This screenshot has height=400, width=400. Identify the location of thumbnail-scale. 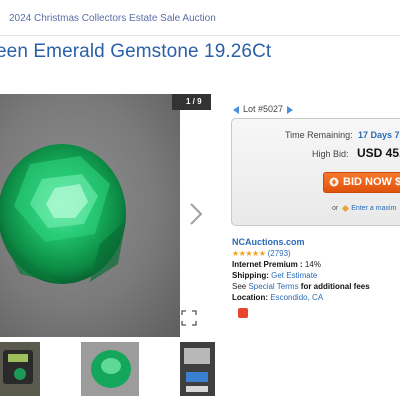
(20, 369).